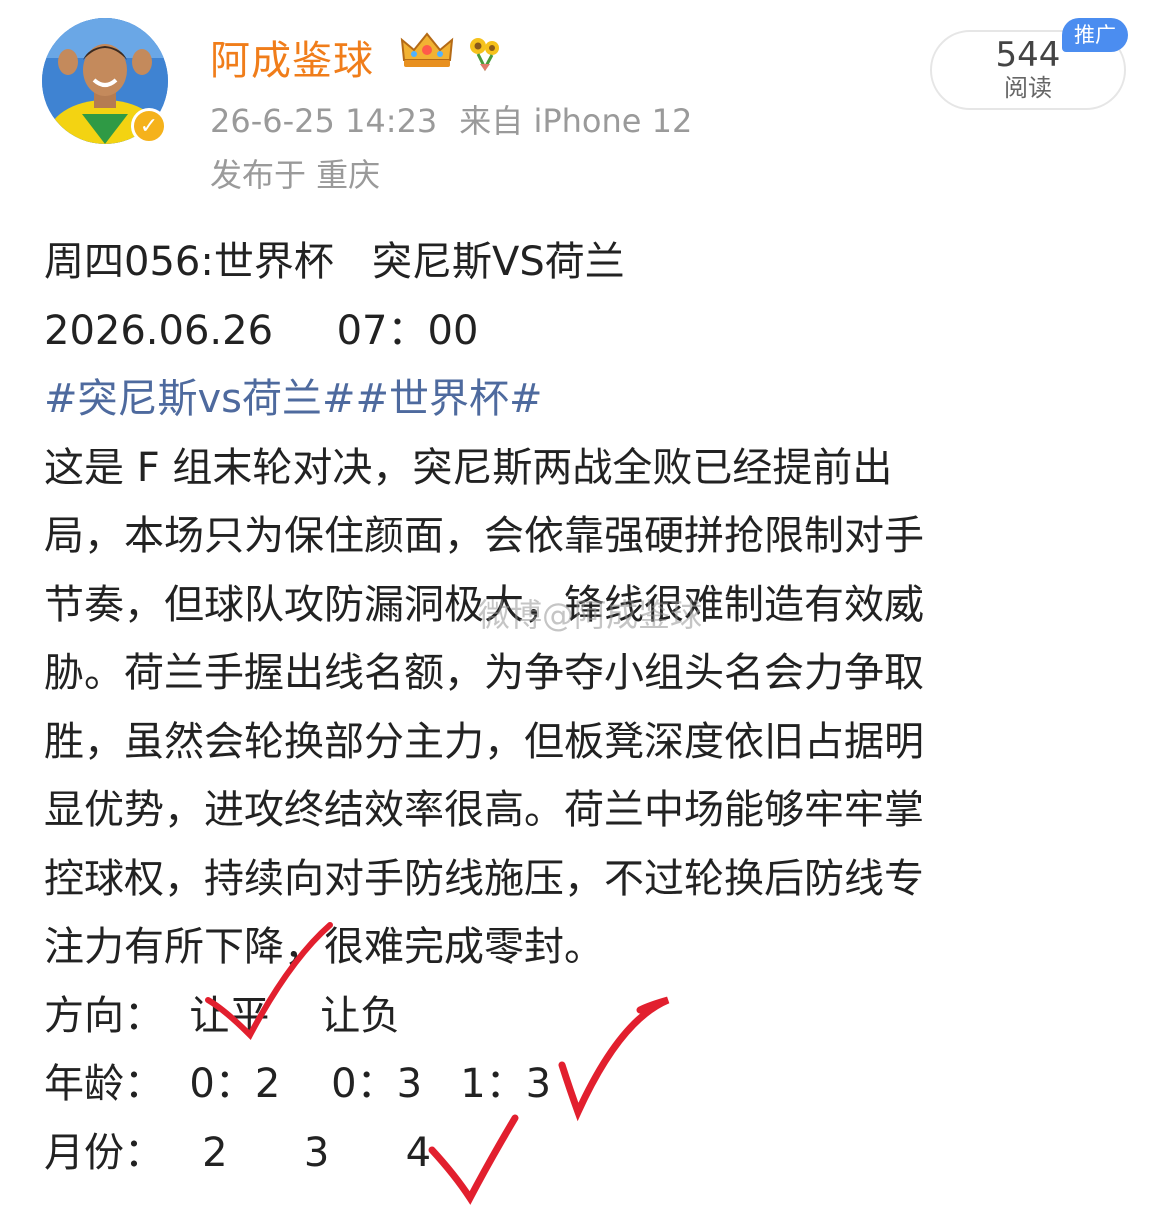 The image size is (1157, 1222). What do you see at coordinates (484, 536) in the screenshot?
I see `body-line: 局，本场只为保住颜面，会依靠强硬拼抢限制对手` at bounding box center [484, 536].